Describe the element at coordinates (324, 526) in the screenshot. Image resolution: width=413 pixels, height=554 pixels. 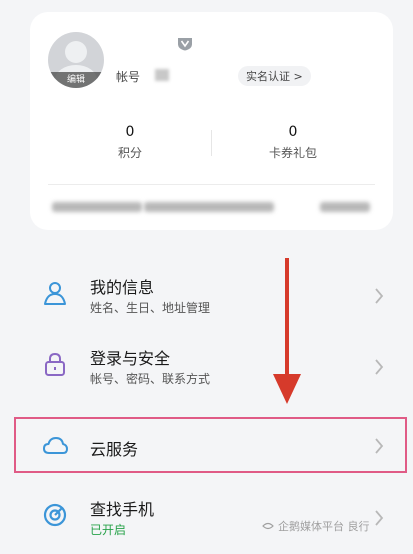
I see `watermark-text: 企鹅媒体平台 良行` at that location.